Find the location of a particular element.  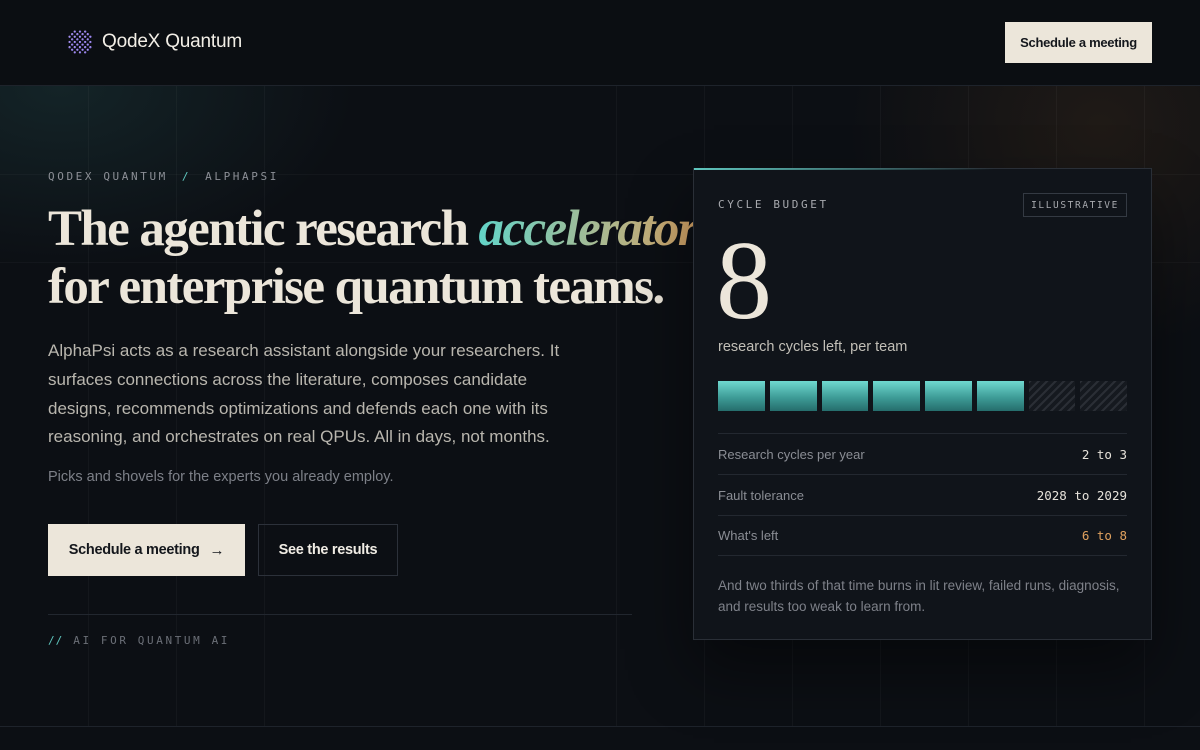

arrow-right-icon: → is located at coordinates (217, 550).